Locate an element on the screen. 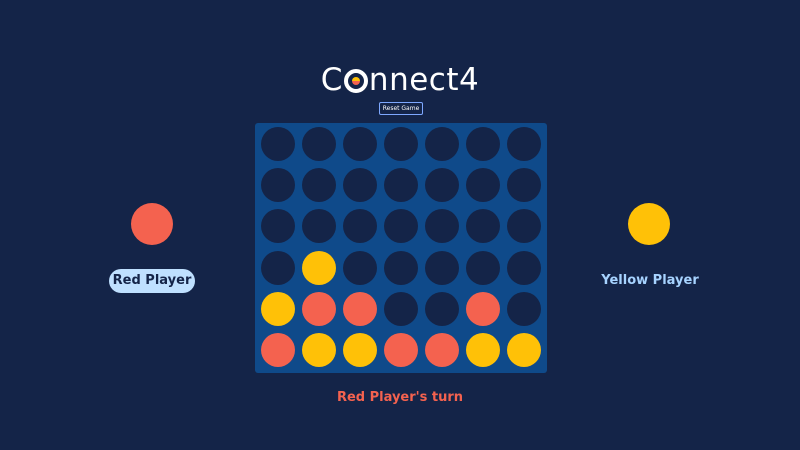  connect4-disc-icon is located at coordinates (355, 81).